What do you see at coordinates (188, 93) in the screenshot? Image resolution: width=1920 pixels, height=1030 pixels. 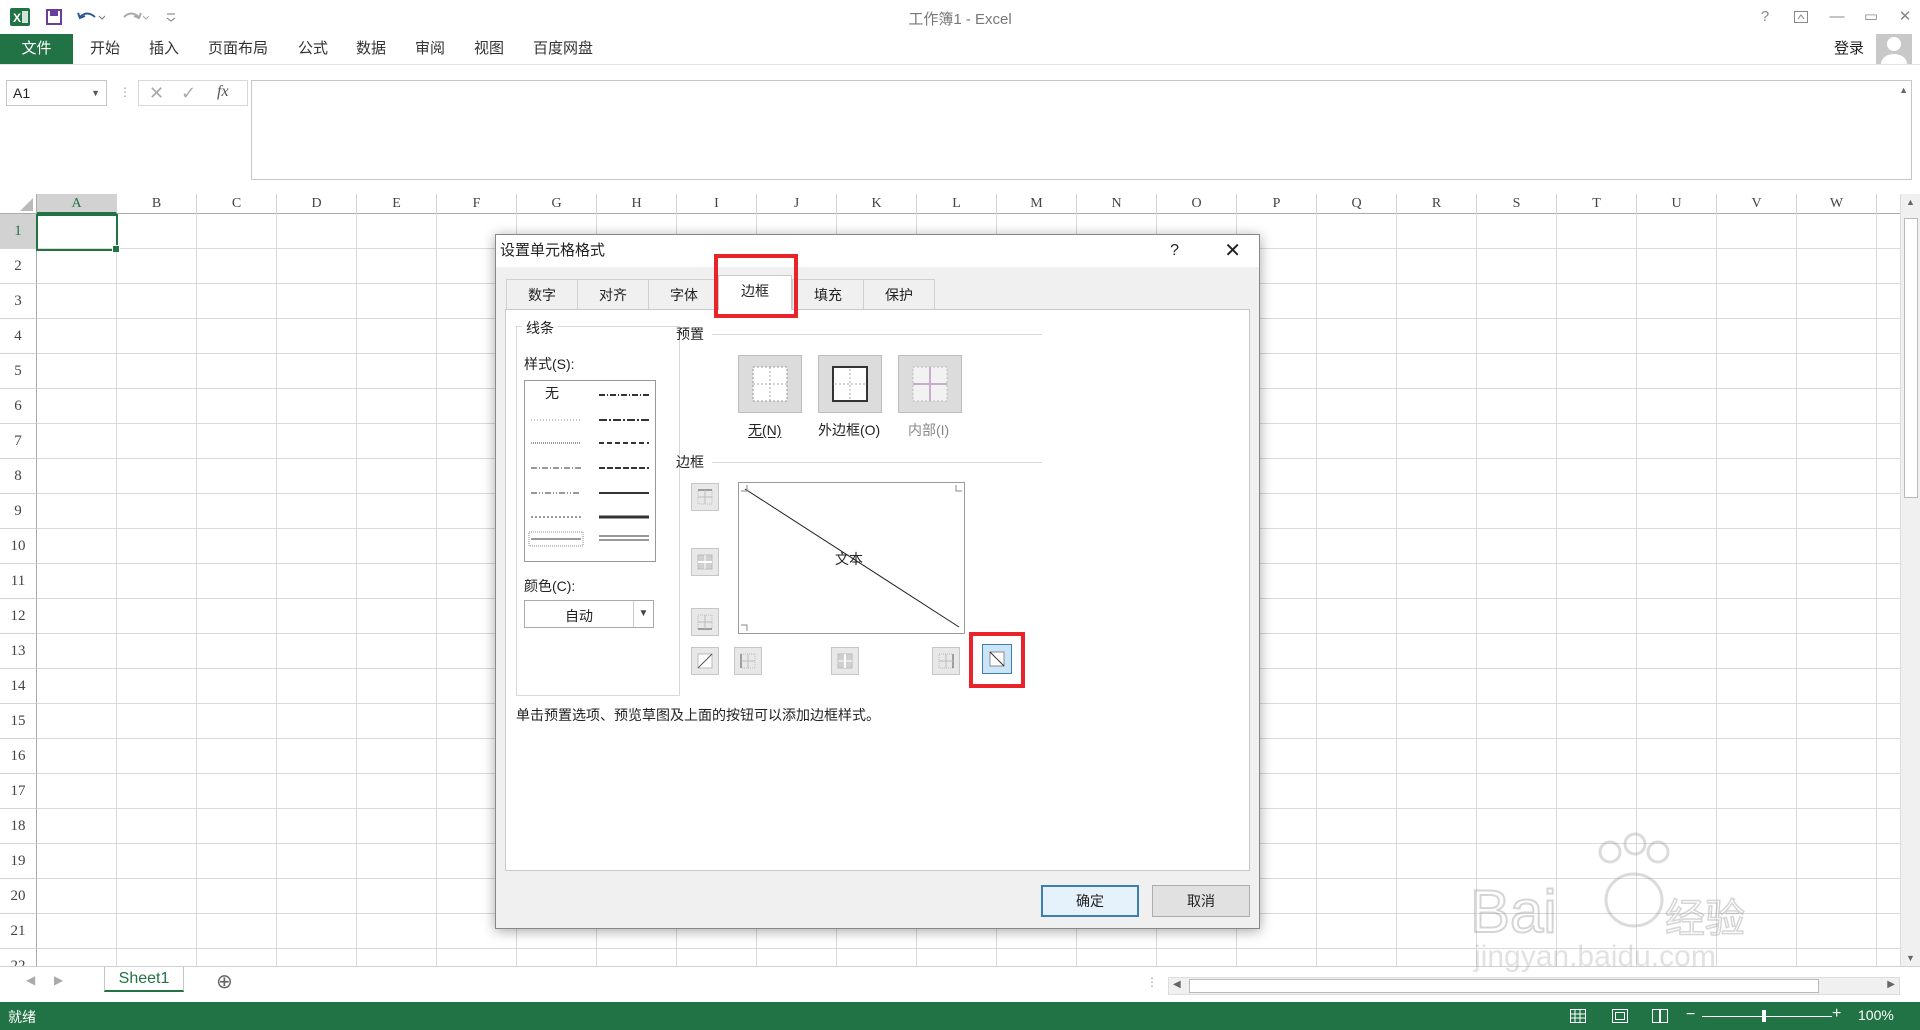 I see `confirm-entry-icon: ✓` at bounding box center [188, 93].